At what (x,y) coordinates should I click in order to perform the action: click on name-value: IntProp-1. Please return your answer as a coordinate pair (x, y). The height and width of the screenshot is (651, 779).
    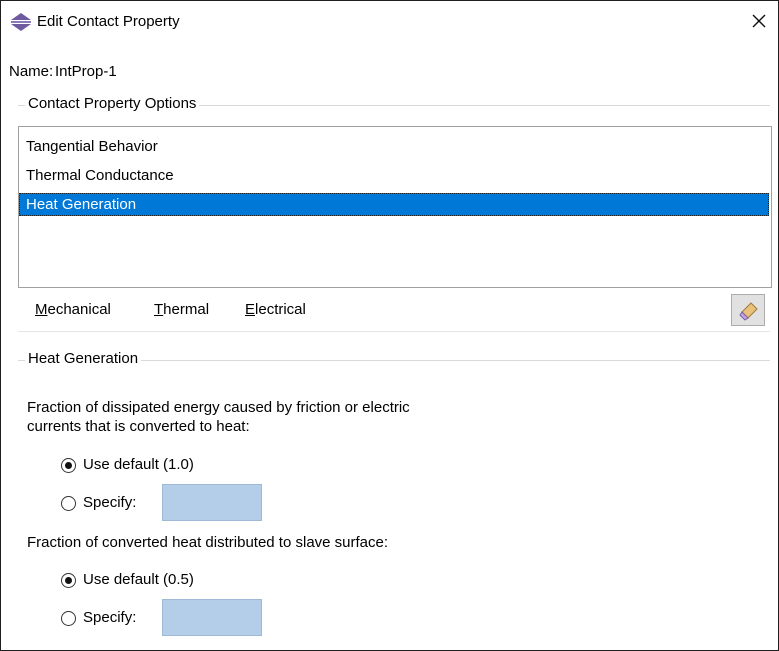
    Looking at the image, I should click on (86, 71).